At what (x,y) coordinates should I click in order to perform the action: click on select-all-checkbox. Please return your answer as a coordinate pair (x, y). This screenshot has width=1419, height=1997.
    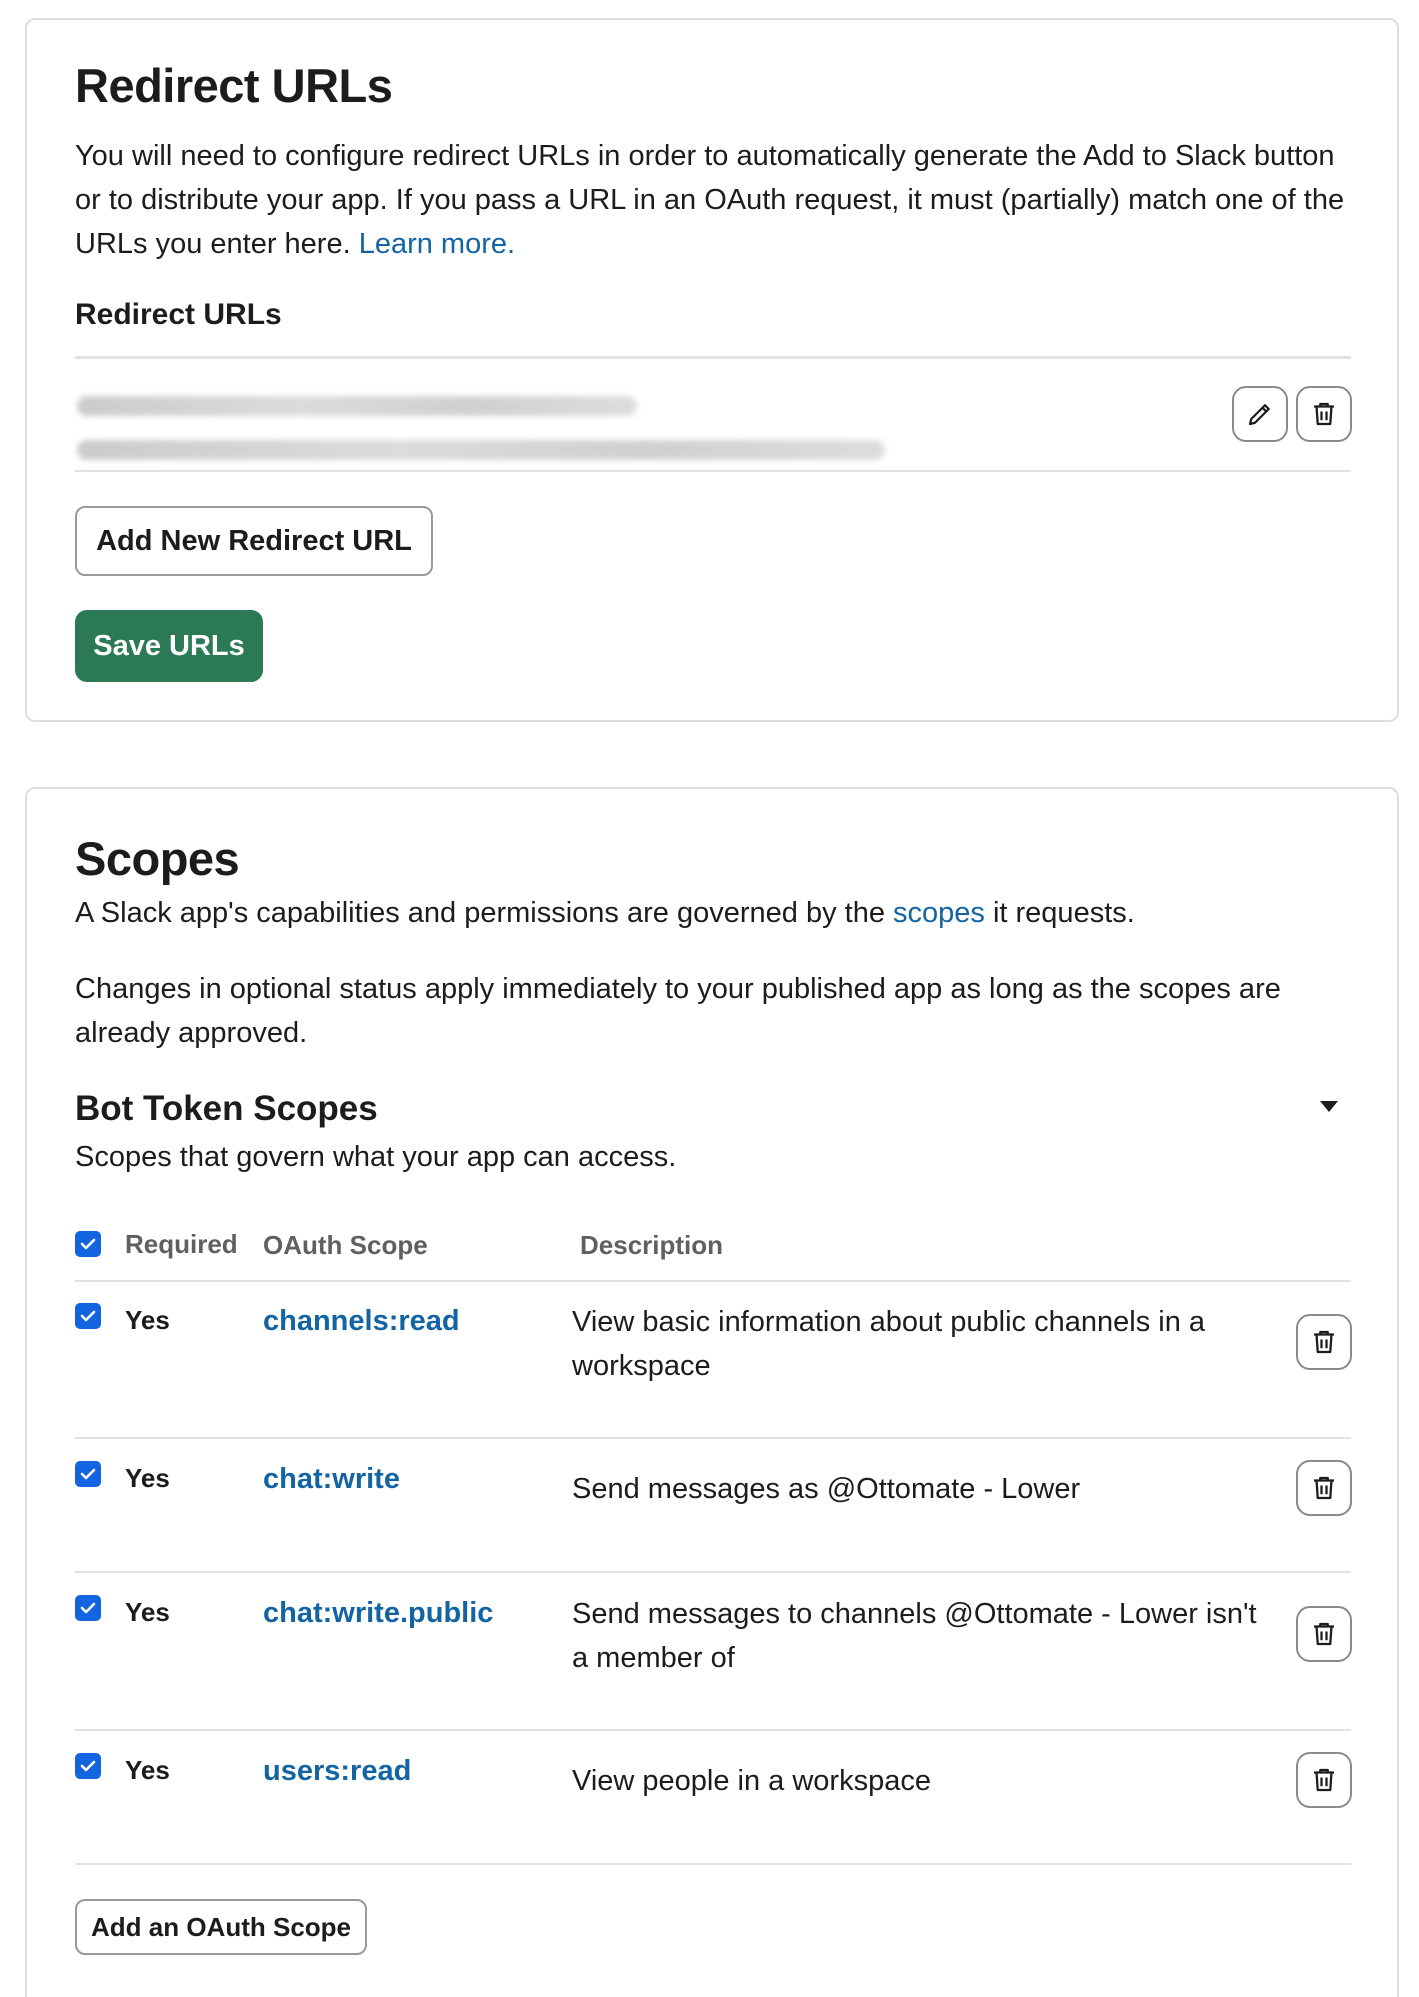
    Looking at the image, I should click on (88, 1244).